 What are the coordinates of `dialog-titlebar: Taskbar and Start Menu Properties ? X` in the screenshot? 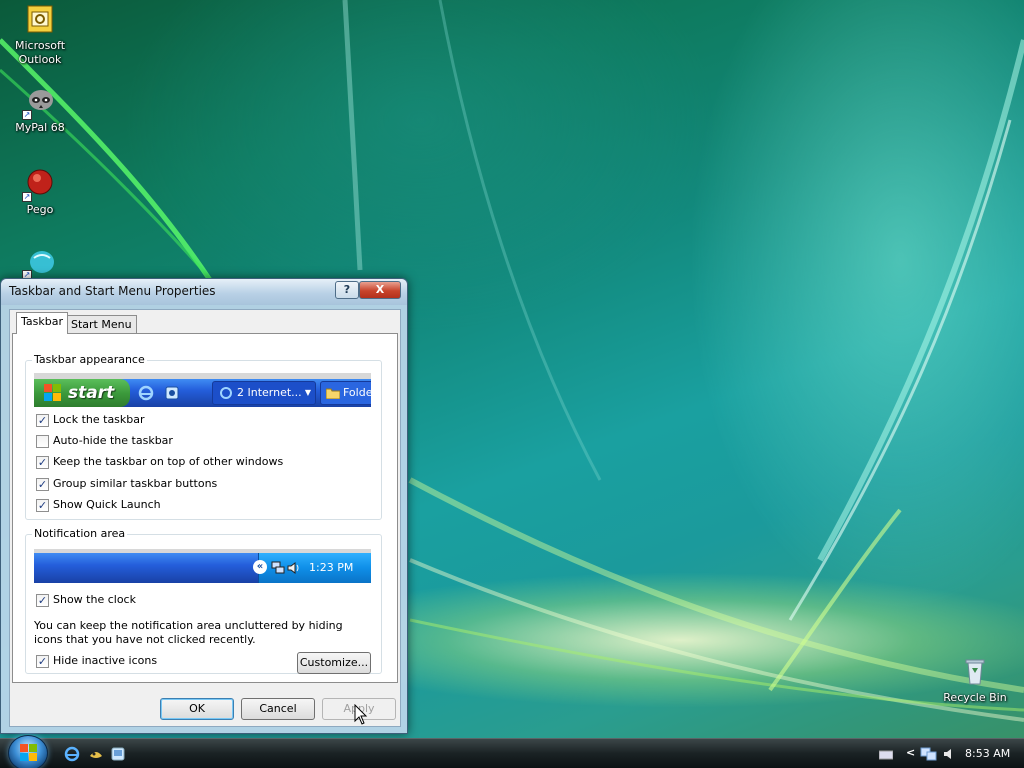 It's located at (204, 292).